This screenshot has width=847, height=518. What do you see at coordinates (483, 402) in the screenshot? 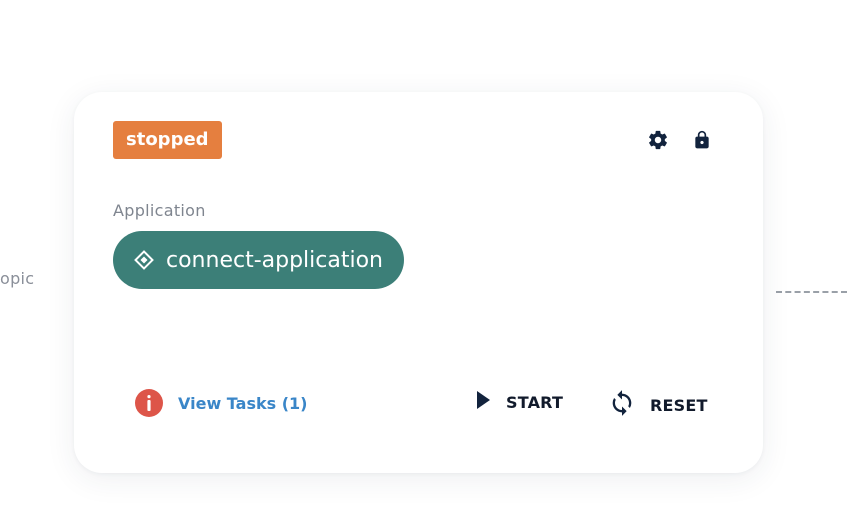
I see `play-icon` at bounding box center [483, 402].